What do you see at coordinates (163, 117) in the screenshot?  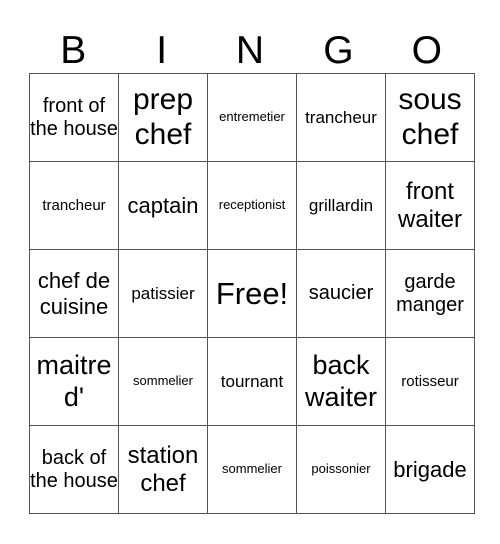 I see `bingo-cell: prep chef` at bounding box center [163, 117].